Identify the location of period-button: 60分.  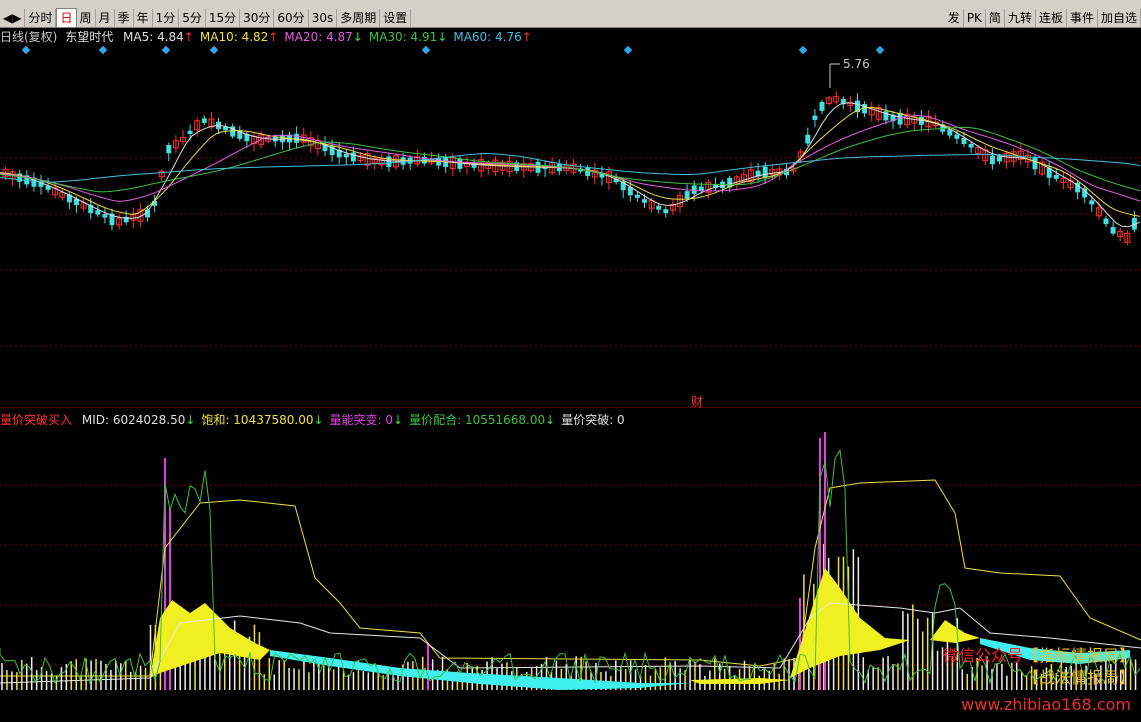
(291, 17).